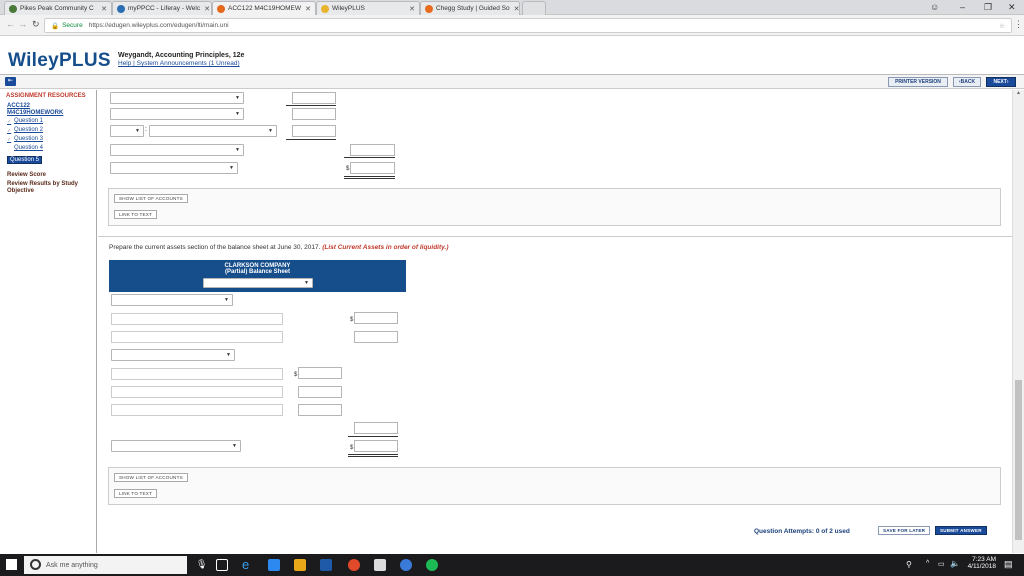 This screenshot has width=1024, height=576. Describe the element at coordinates (909, 564) in the screenshot. I see `people-icon: ⚲` at that location.